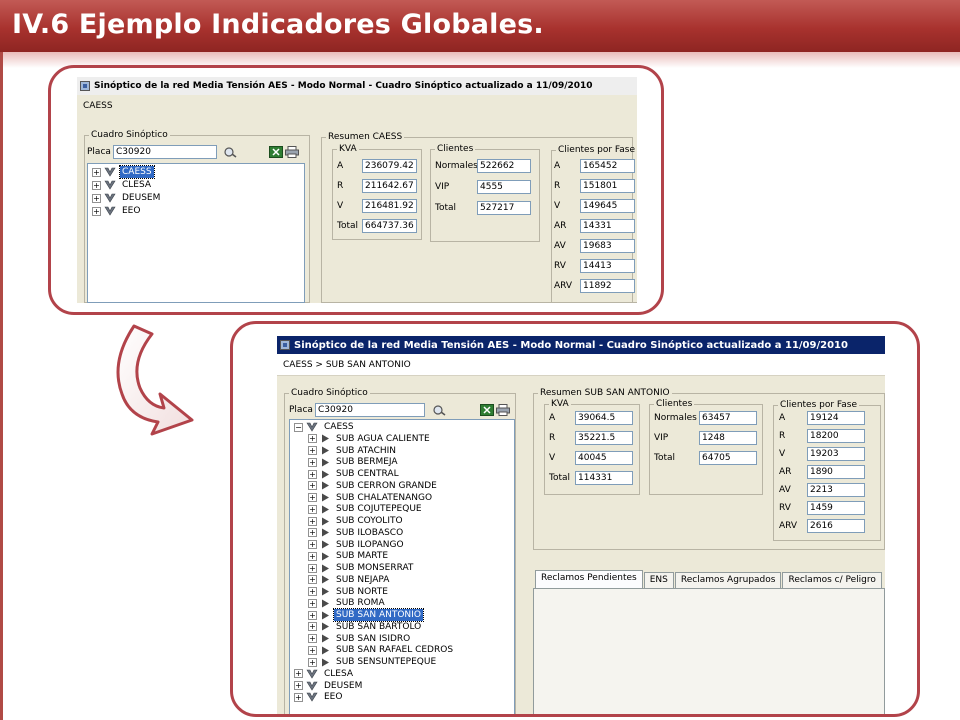  Describe the element at coordinates (604, 478) in the screenshot. I see `kva-value: 114331` at that location.